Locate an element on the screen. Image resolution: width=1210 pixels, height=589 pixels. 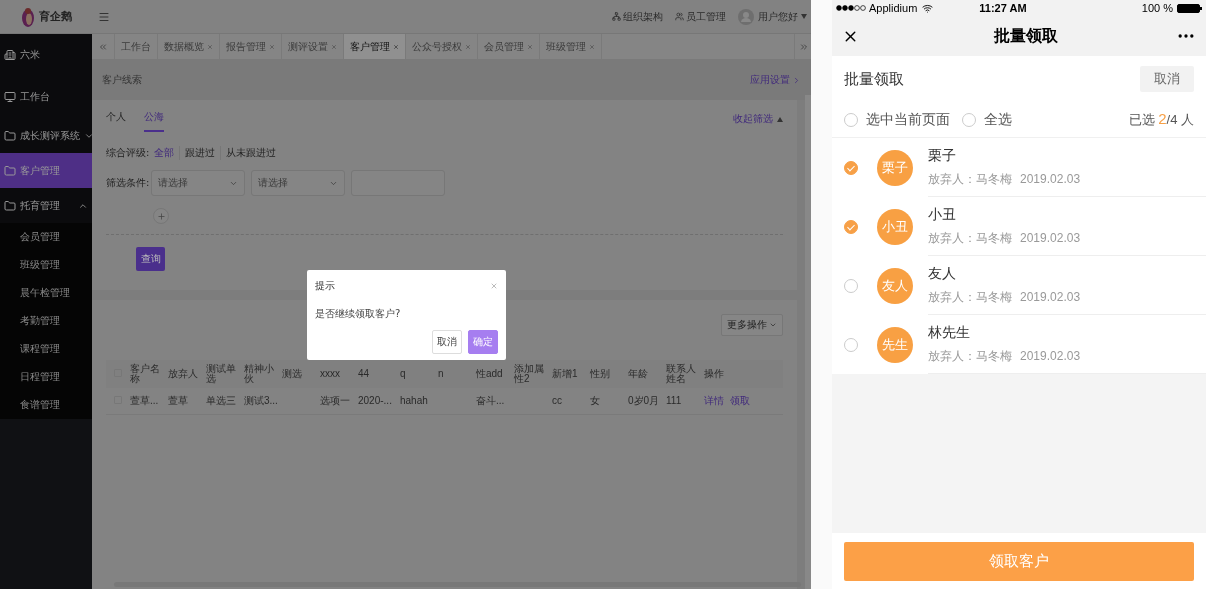
rating-option: 跟进过 is located at coordinates (200, 153).